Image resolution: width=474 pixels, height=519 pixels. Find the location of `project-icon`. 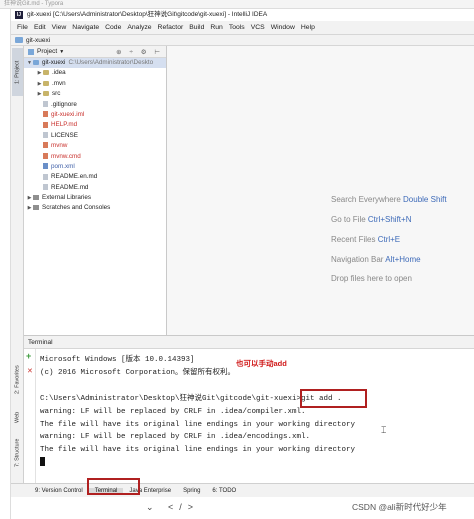

project-icon is located at coordinates (31, 51).